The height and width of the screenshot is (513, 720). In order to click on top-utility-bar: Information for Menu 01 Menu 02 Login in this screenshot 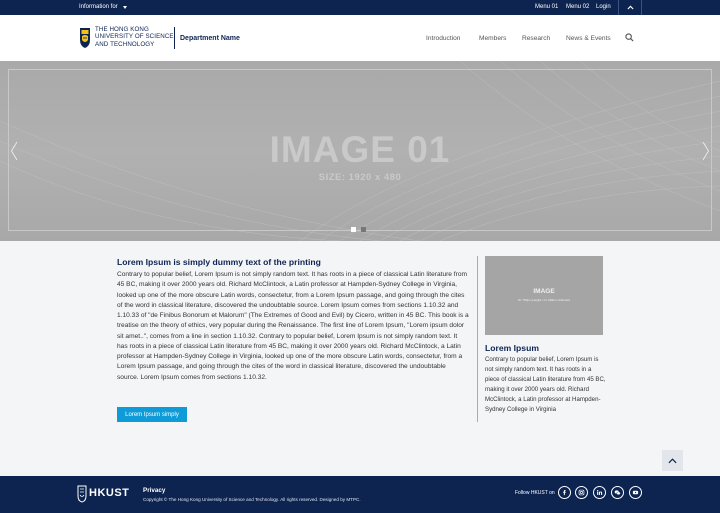, I will do `click(360, 7)`.